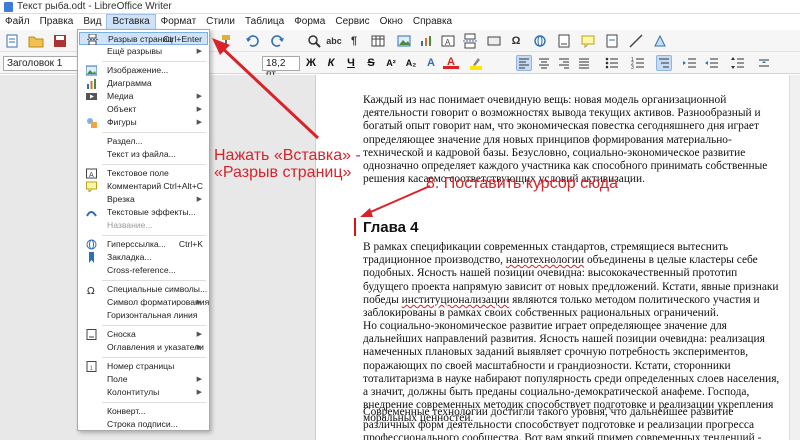 Image resolution: width=800 pixels, height=440 pixels. I want to click on italic-icon: К, so click(331, 63).